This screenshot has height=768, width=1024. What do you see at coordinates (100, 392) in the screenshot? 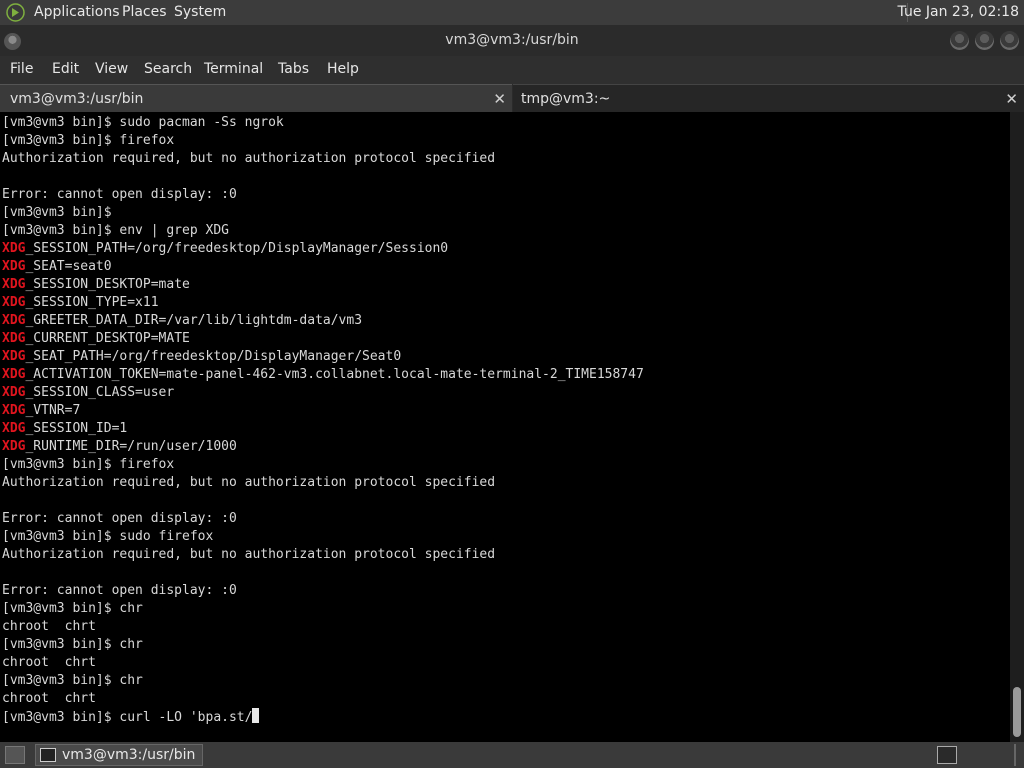
I see `terminal-line-text: _SESSION_CLASS=user` at bounding box center [100, 392].